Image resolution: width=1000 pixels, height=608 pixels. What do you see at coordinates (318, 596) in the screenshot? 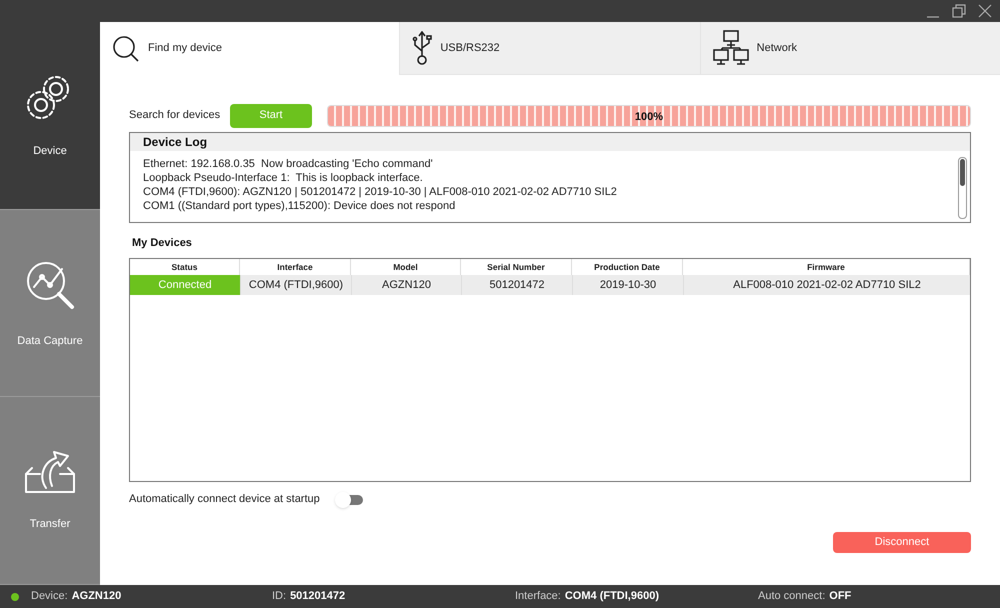
I see `status-value: 501201472` at bounding box center [318, 596].